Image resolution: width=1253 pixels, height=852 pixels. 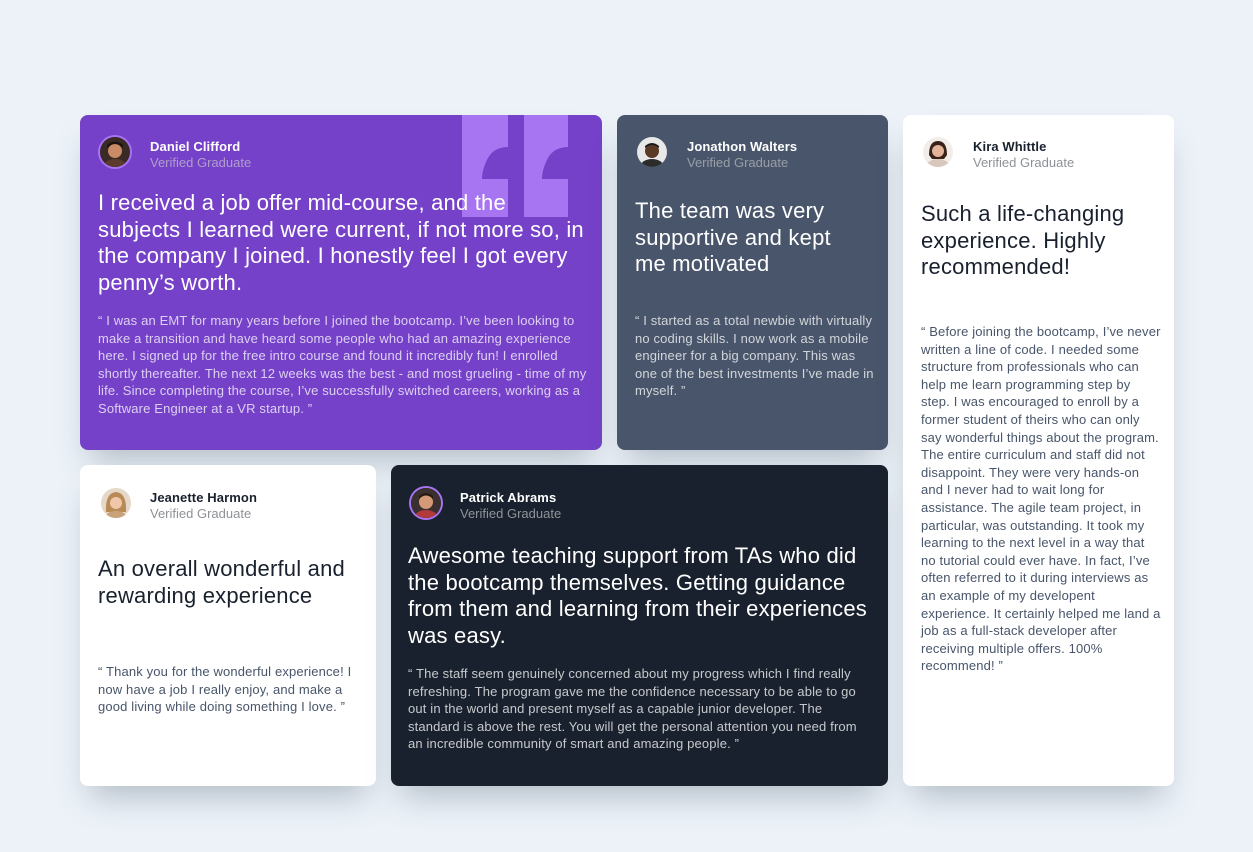 What do you see at coordinates (203, 497) in the screenshot?
I see `author-name: Jeanette Harmon` at bounding box center [203, 497].